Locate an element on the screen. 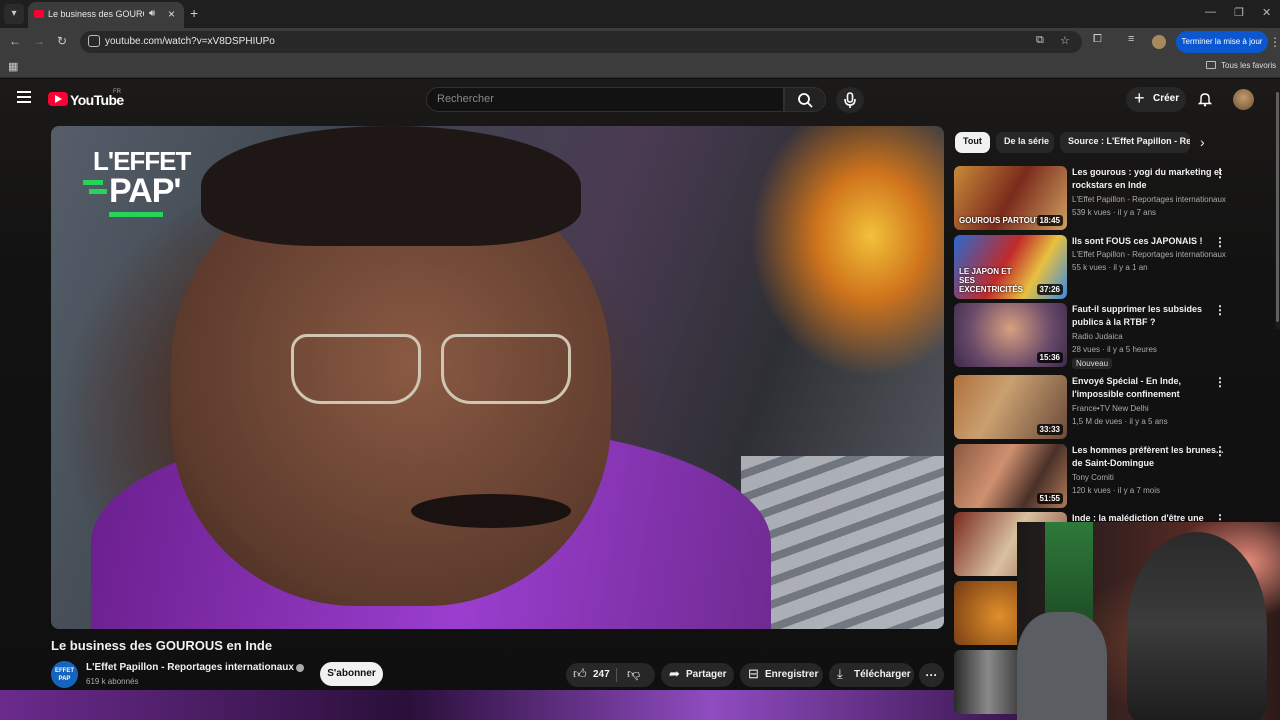  browser-tab-bar: ▾ Le business des GOUROUS 🔊︎ × + — ❐ ✕ is located at coordinates (640, 14).